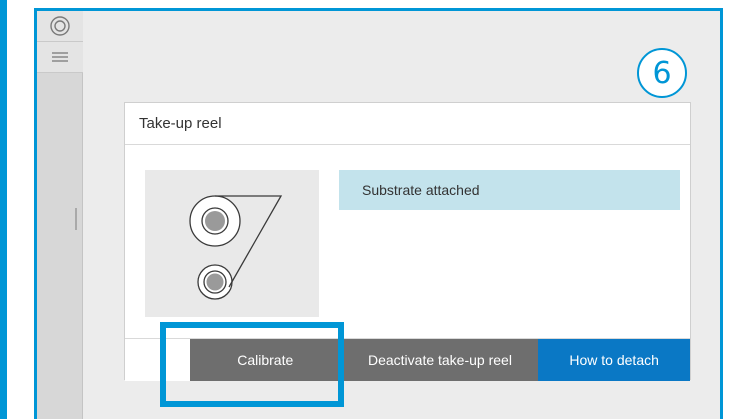 The image size is (740, 419). I want to click on dialog-header: Take-up reel, so click(407, 124).